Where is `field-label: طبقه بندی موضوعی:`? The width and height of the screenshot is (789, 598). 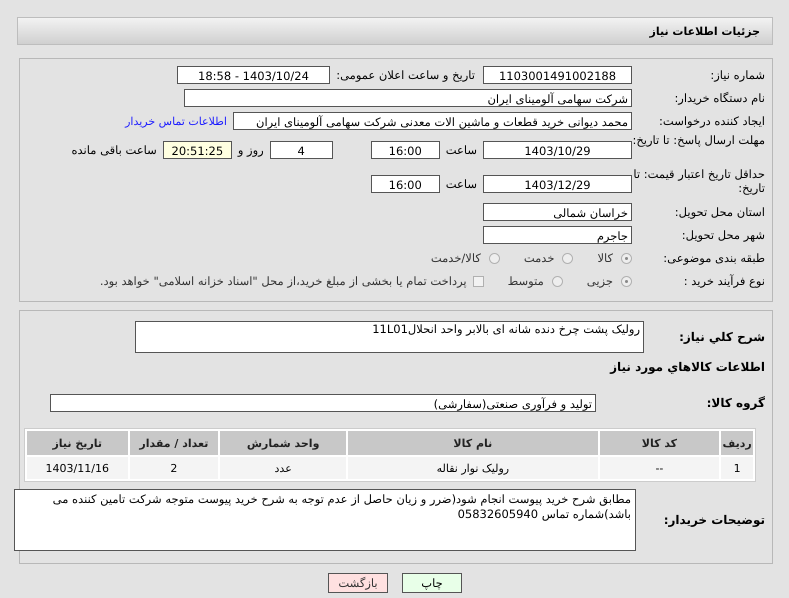 field-label: طبقه بندی موضوعی: is located at coordinates (714, 258).